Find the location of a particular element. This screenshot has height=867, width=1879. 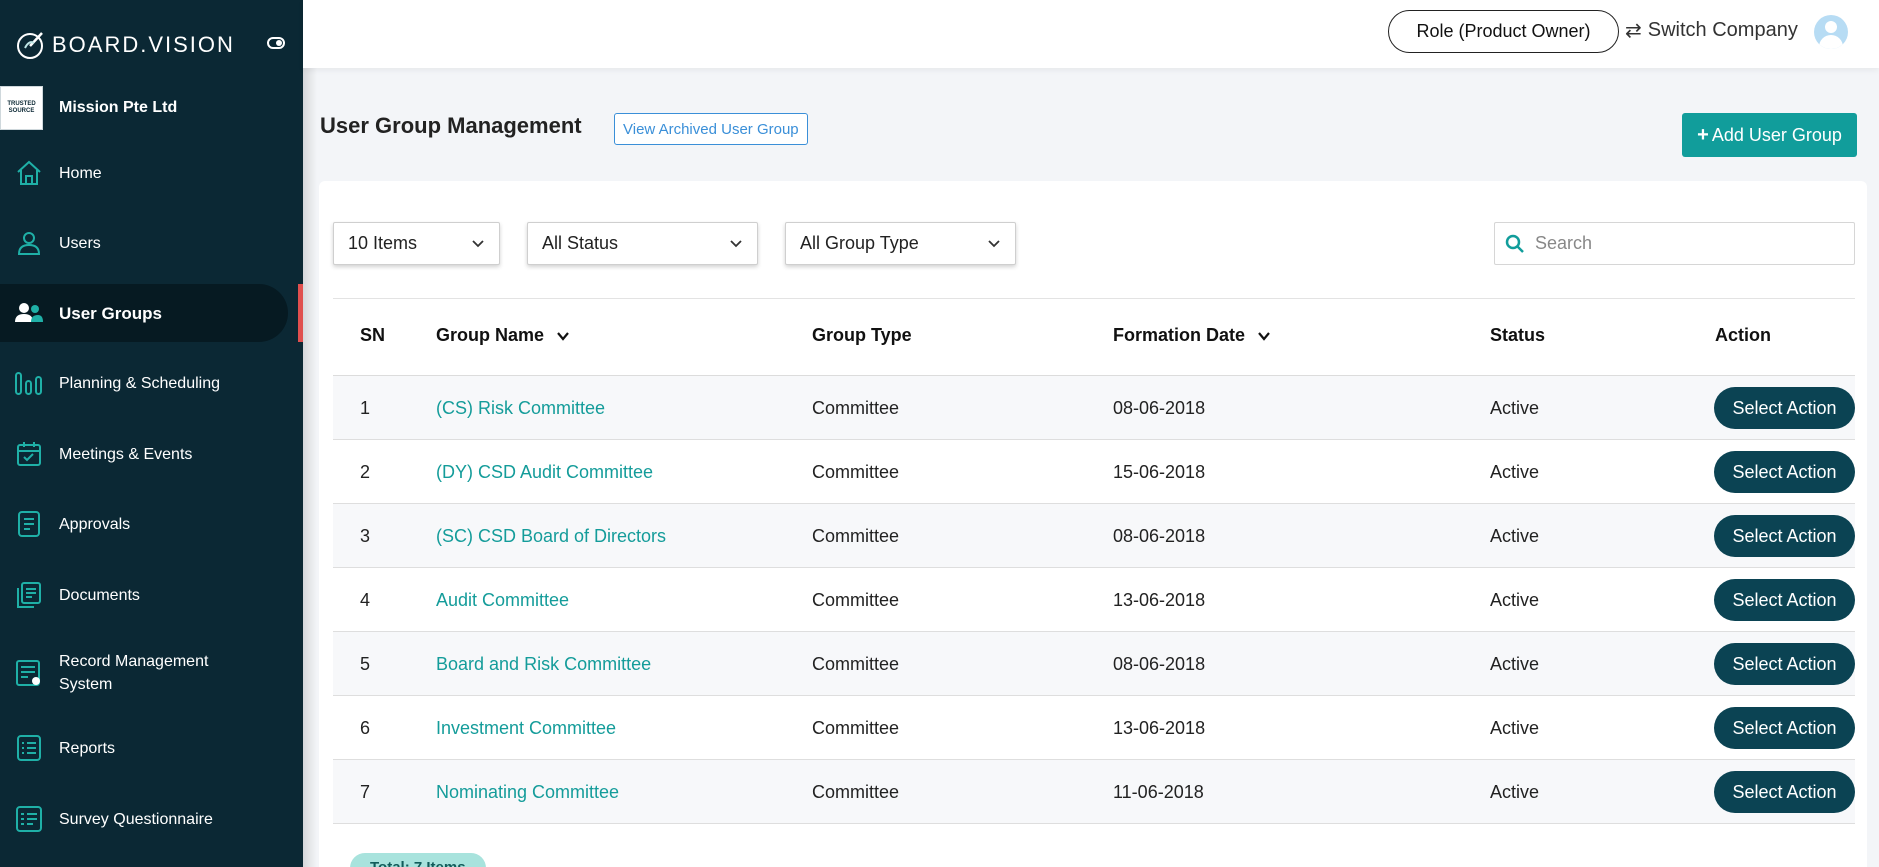

sidebar-item-users: Users is located at coordinates (144, 243).